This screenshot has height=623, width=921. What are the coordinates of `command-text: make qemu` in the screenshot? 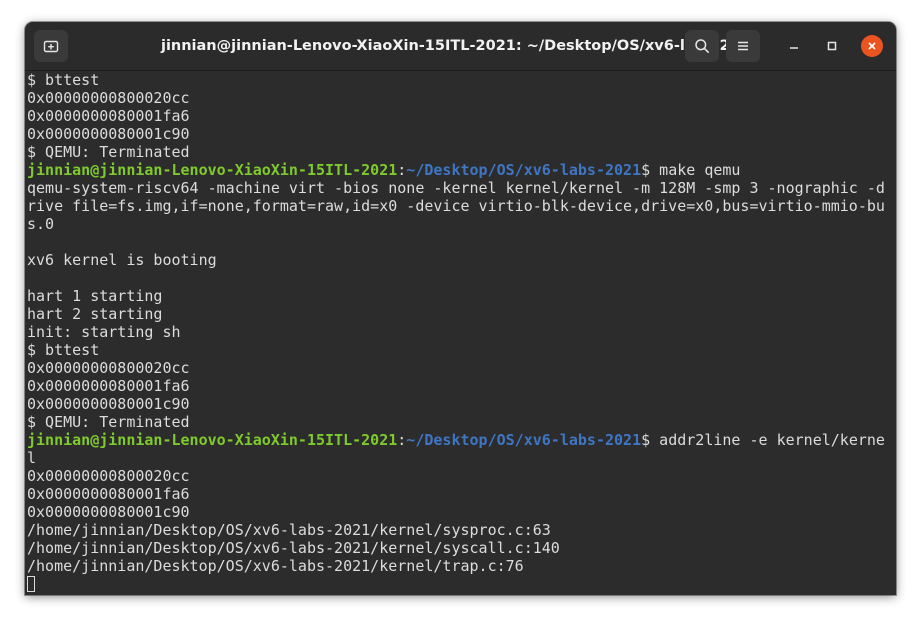 It's located at (700, 170).